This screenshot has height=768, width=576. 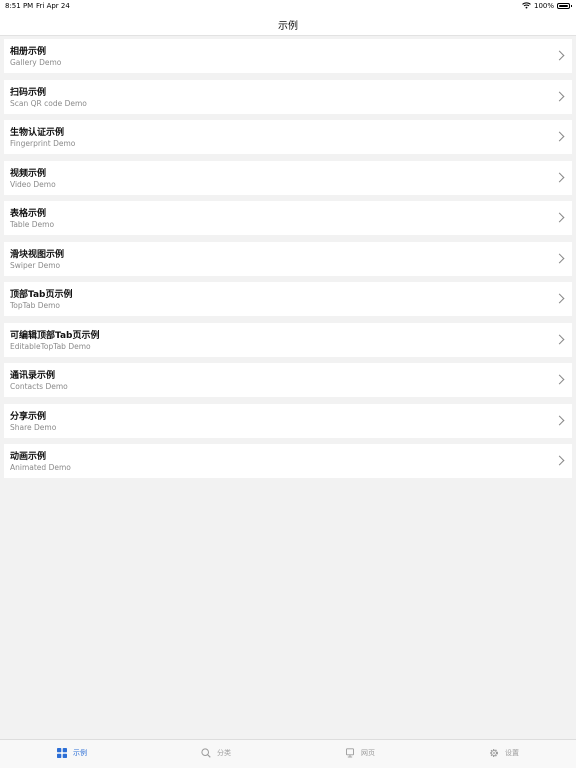 I want to click on list-item-title: 滑块视图示例, so click(x=37, y=254).